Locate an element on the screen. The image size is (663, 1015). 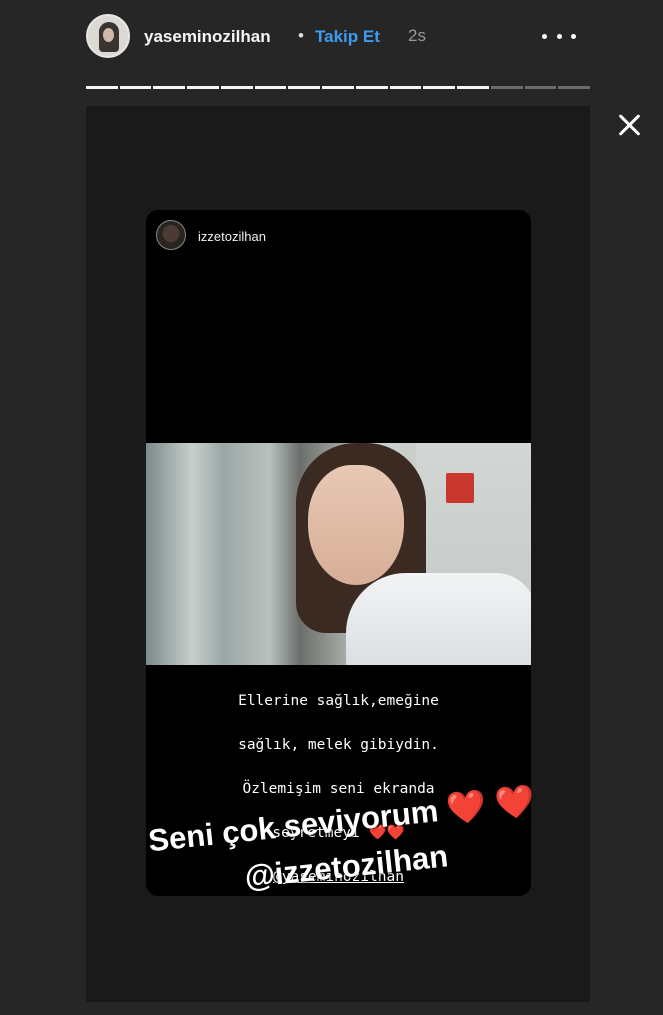
username: yaseminozilhan is located at coordinates (207, 37).